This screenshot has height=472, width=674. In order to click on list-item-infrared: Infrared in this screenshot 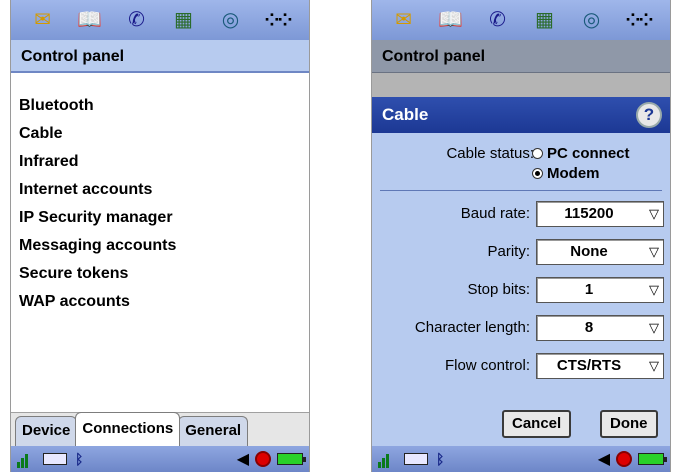, I will do `click(160, 162)`.